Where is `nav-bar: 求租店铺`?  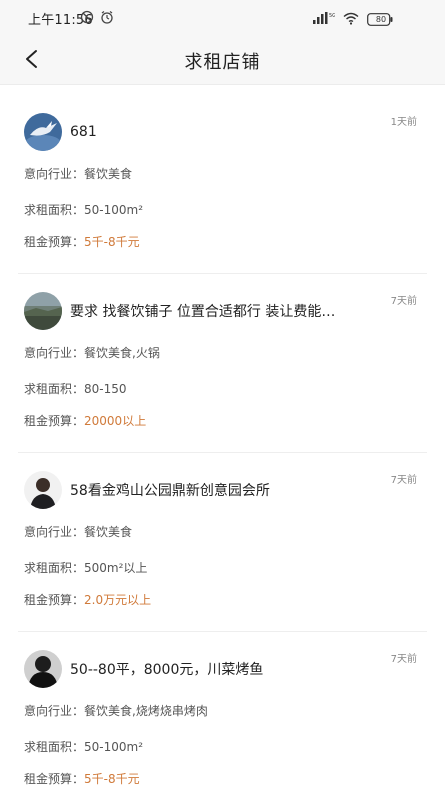 nav-bar: 求租店铺 is located at coordinates (222, 61).